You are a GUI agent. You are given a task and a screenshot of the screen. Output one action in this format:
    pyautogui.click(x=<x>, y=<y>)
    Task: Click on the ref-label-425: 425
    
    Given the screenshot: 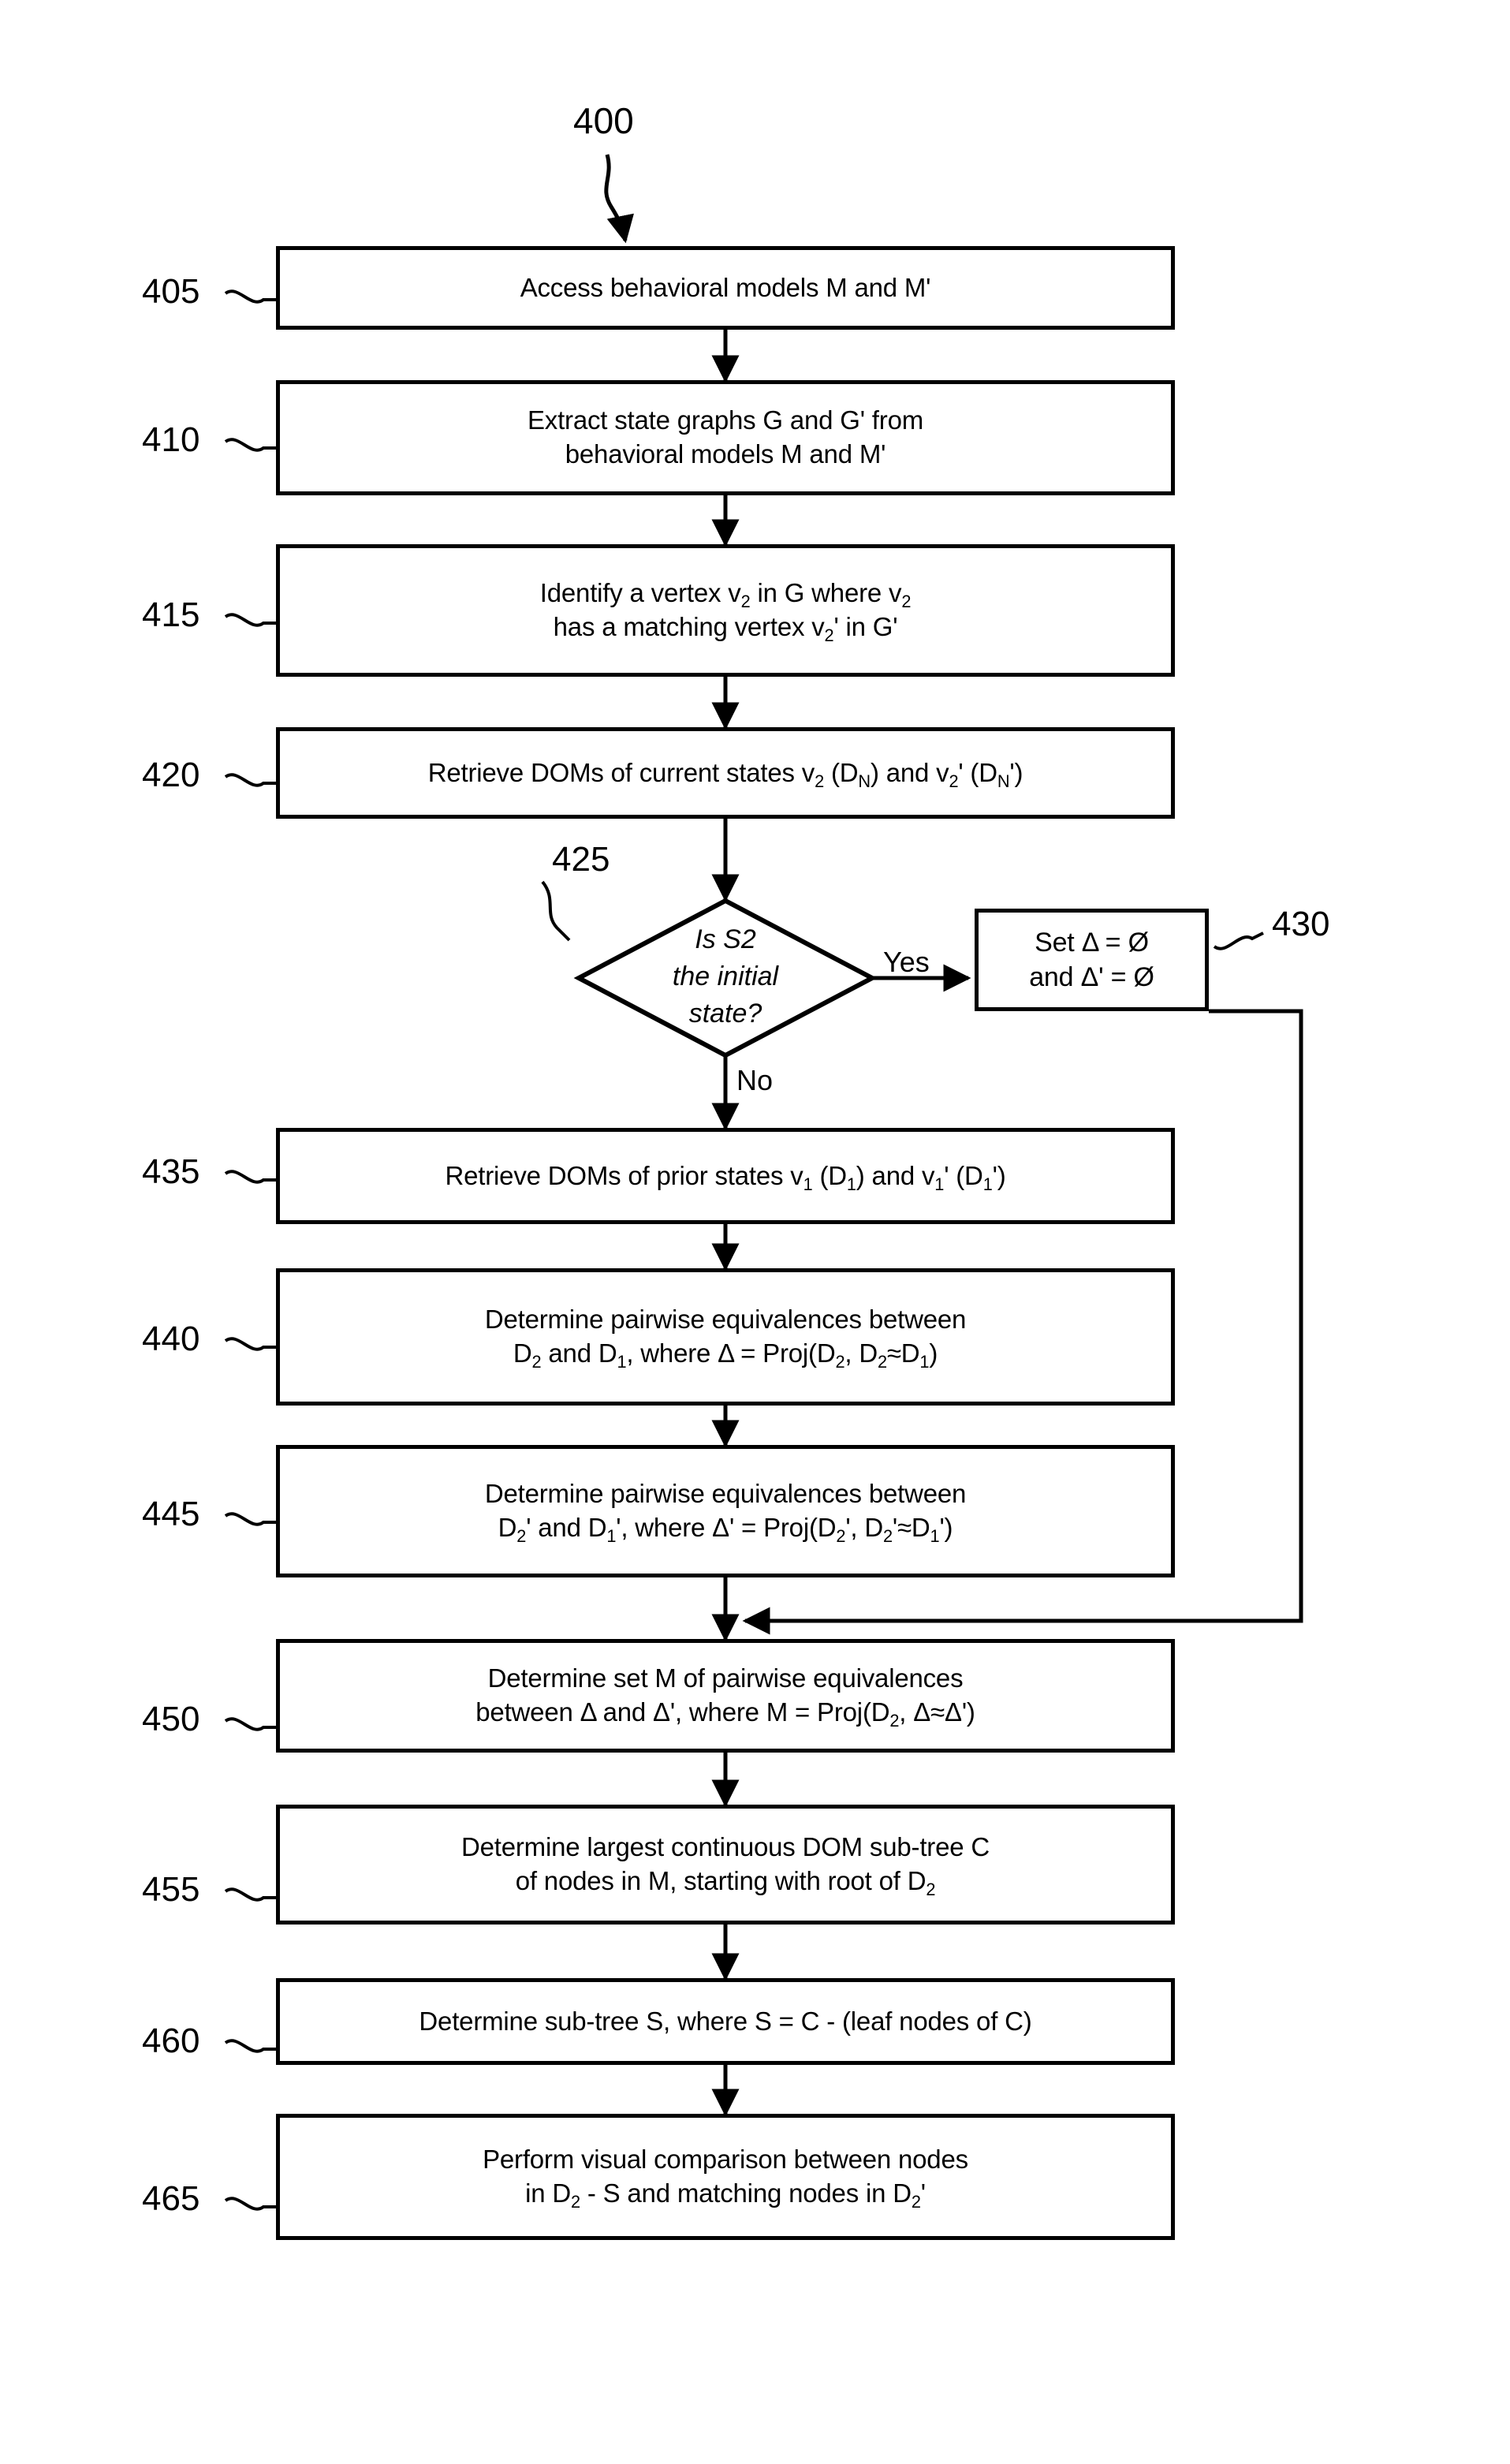 What is the action you would take?
    pyautogui.click(x=581, y=859)
    